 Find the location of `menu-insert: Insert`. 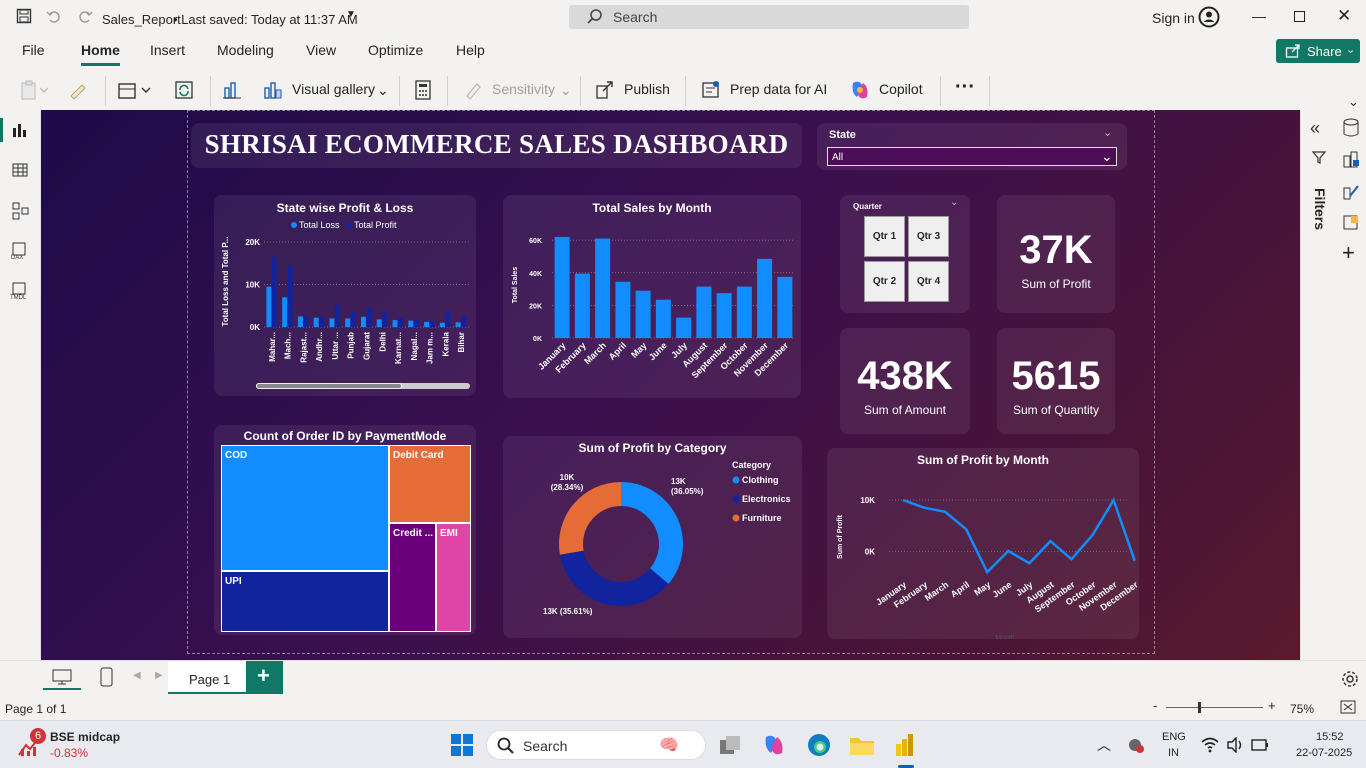

menu-insert: Insert is located at coordinates (167, 50).